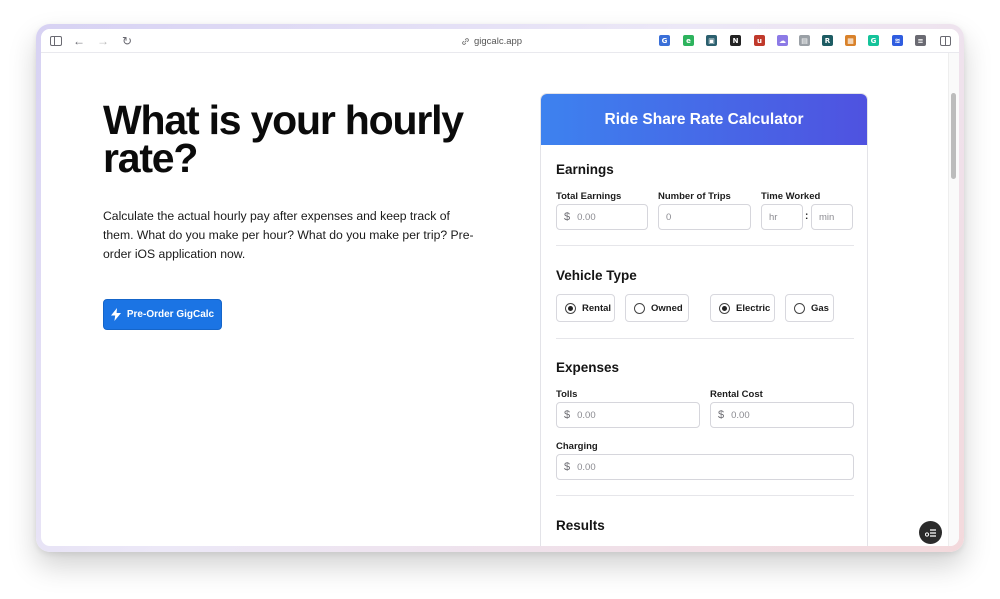 The height and width of the screenshot is (599, 1000). I want to click on expenses-heading: Expenses, so click(588, 367).